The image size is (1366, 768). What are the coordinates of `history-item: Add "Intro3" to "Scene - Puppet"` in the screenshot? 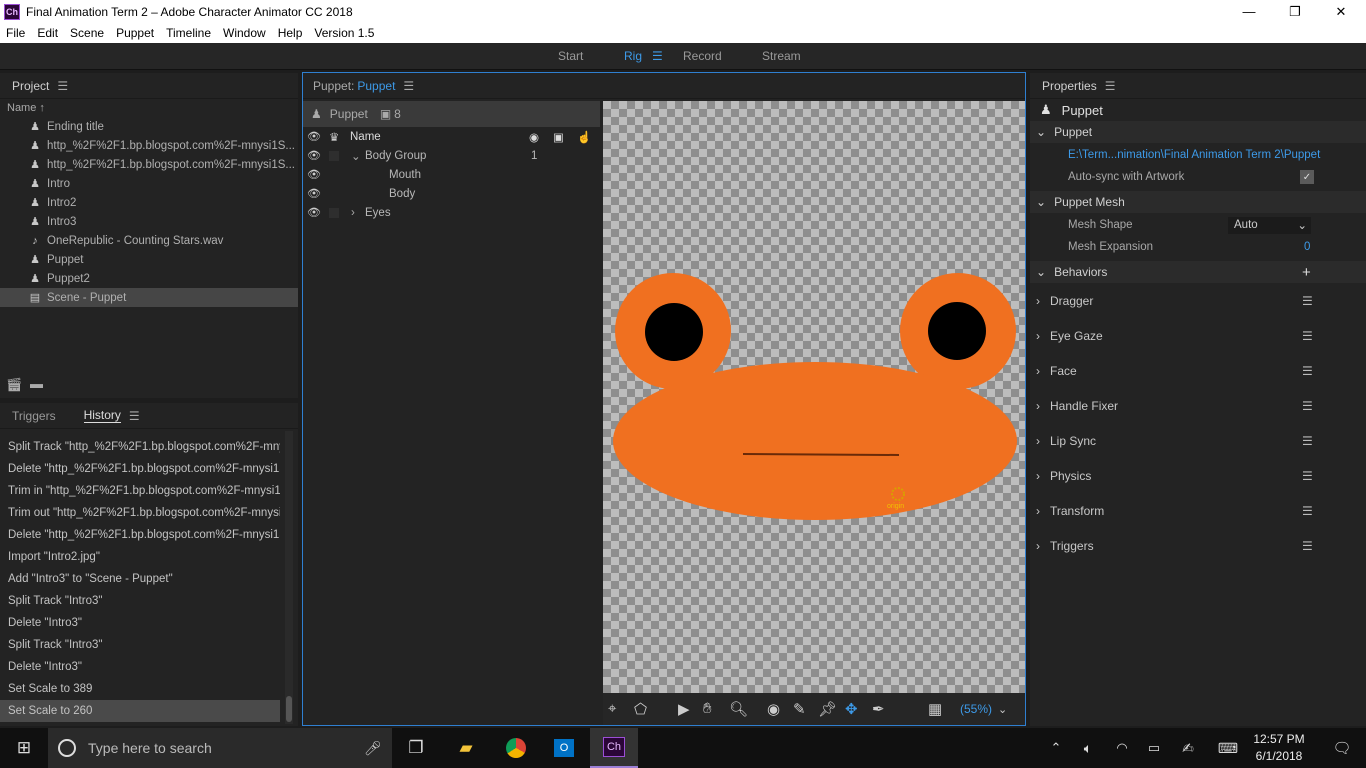 It's located at (140, 579).